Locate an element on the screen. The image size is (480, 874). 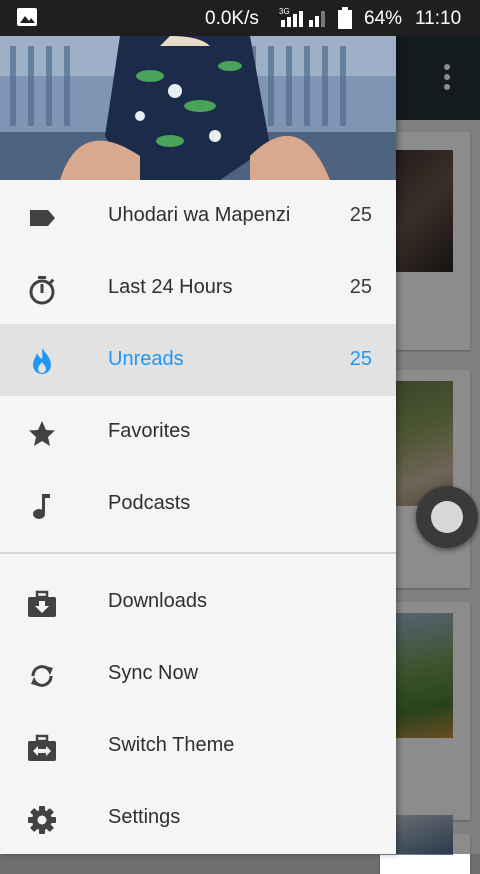
drawer-item-unreads: Unreads 25 is located at coordinates (198, 360).